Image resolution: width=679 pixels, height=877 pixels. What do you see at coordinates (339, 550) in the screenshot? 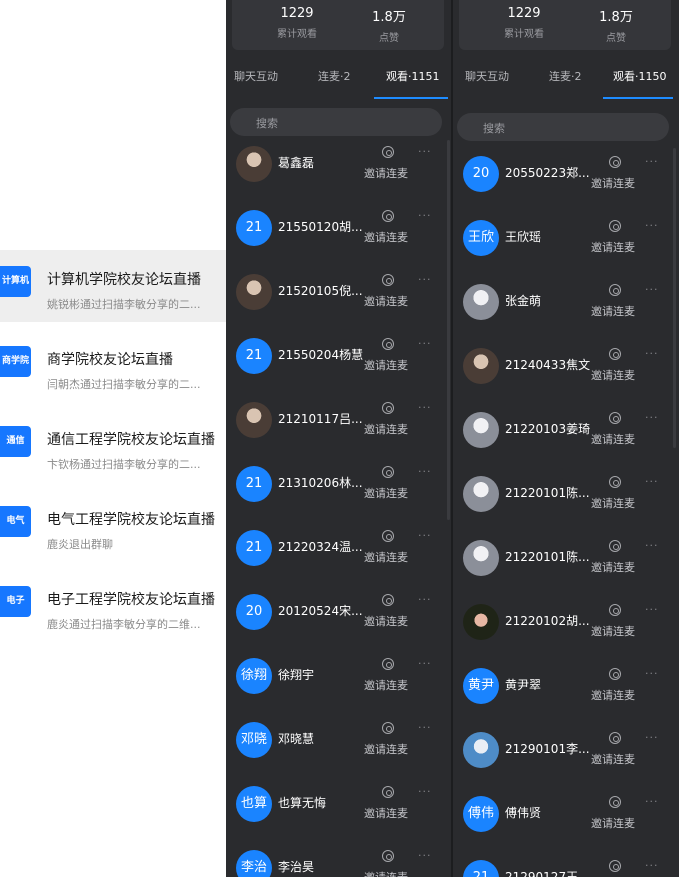
I see `member-row: 21 21220324温... 邀请连麦 ···` at bounding box center [339, 550].